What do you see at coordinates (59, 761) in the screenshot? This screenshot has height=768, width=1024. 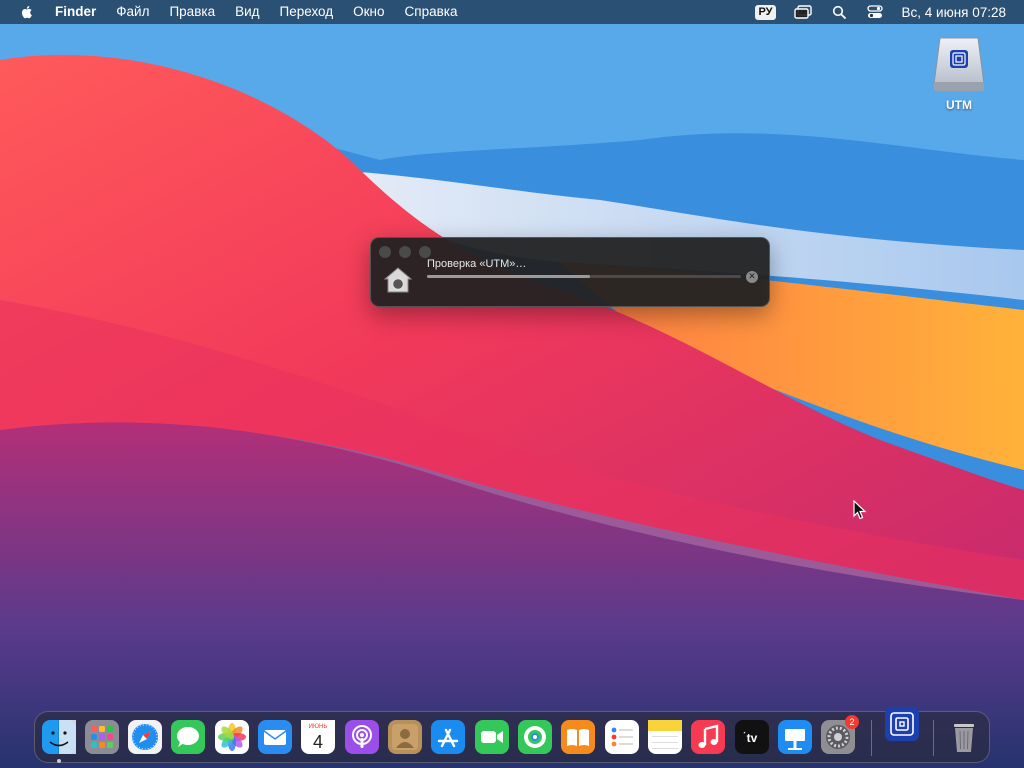 I see `running-indicator` at bounding box center [59, 761].